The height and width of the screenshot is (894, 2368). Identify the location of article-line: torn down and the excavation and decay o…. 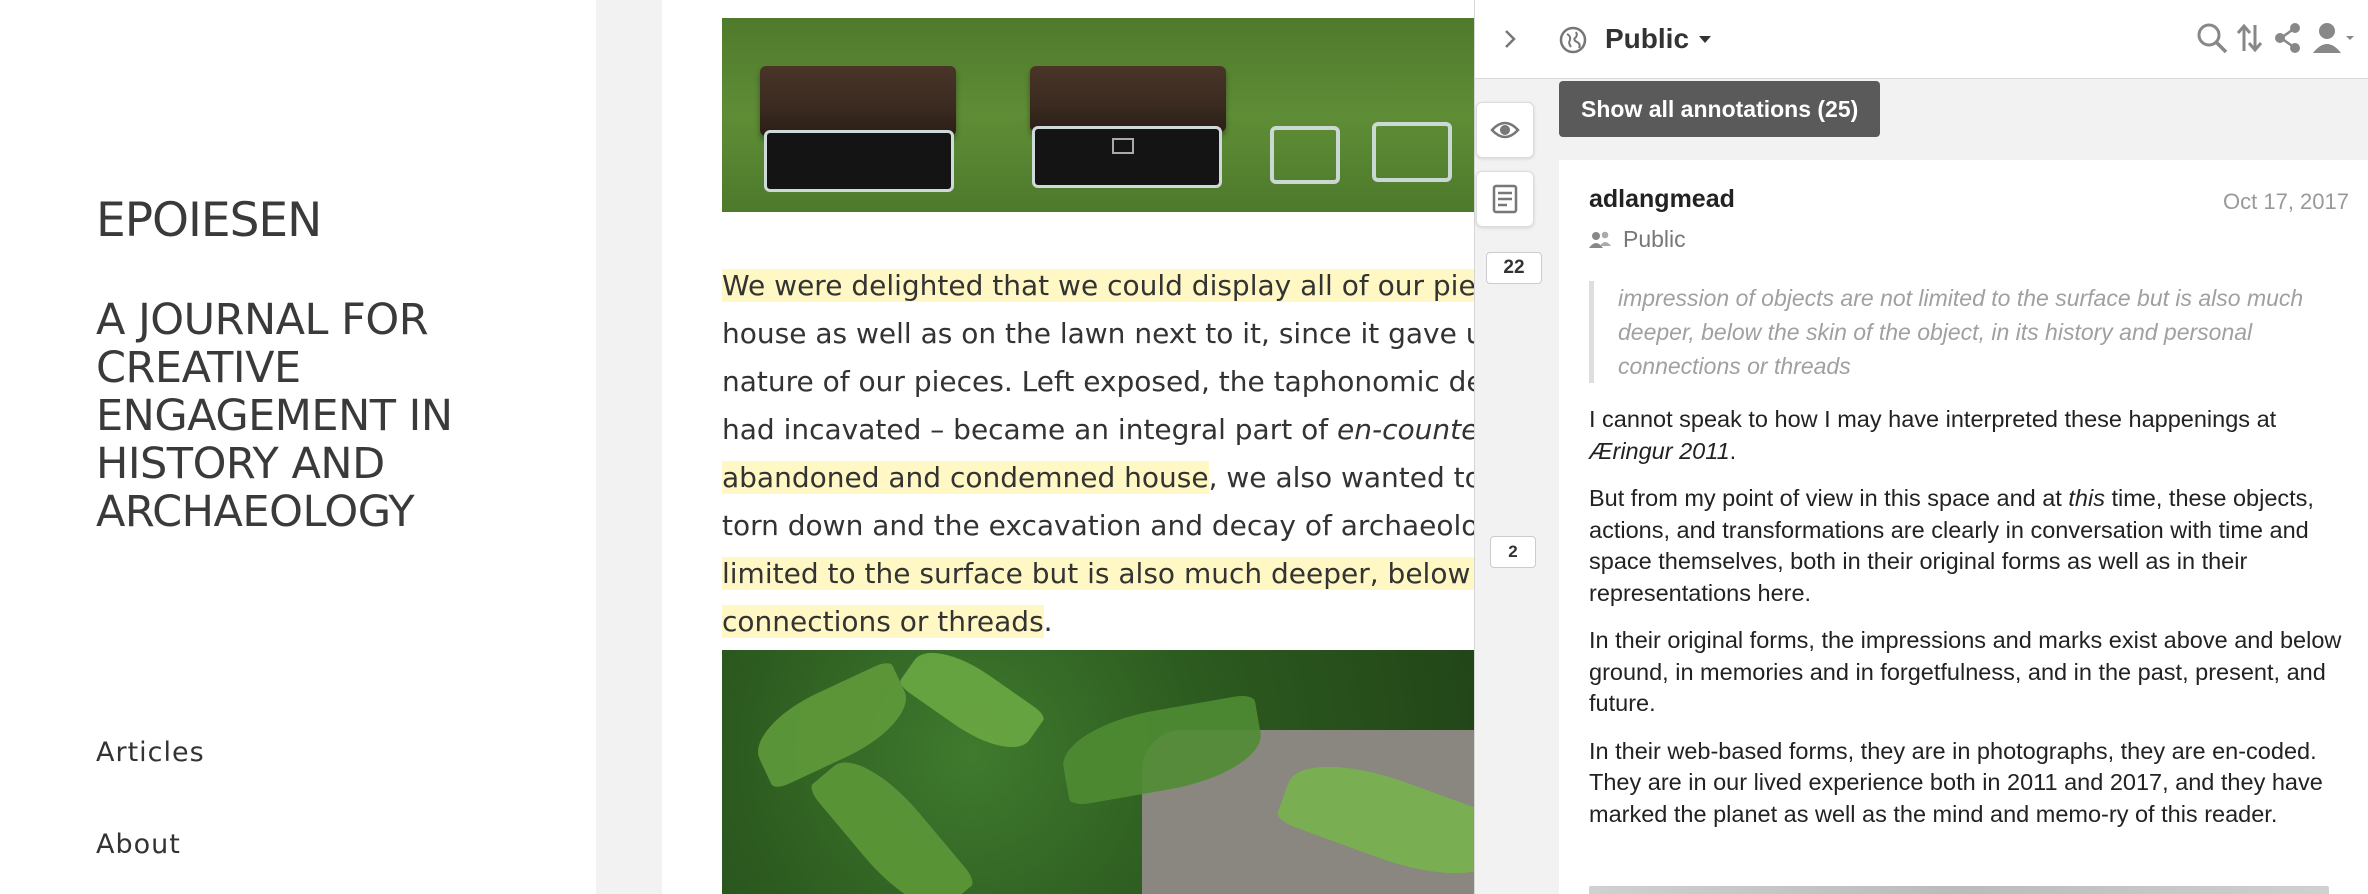
(1132, 526).